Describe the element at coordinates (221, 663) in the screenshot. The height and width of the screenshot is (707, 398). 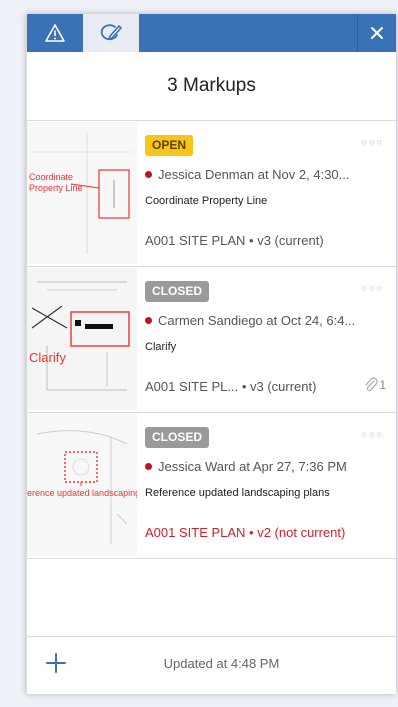
I see `updated-timestamp: Updated at 4:48 PM` at that location.